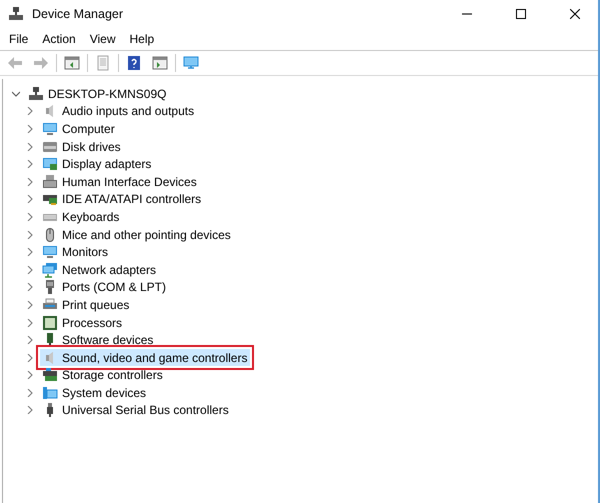 This screenshot has height=503, width=600. I want to click on menu-item: Action, so click(59, 39).